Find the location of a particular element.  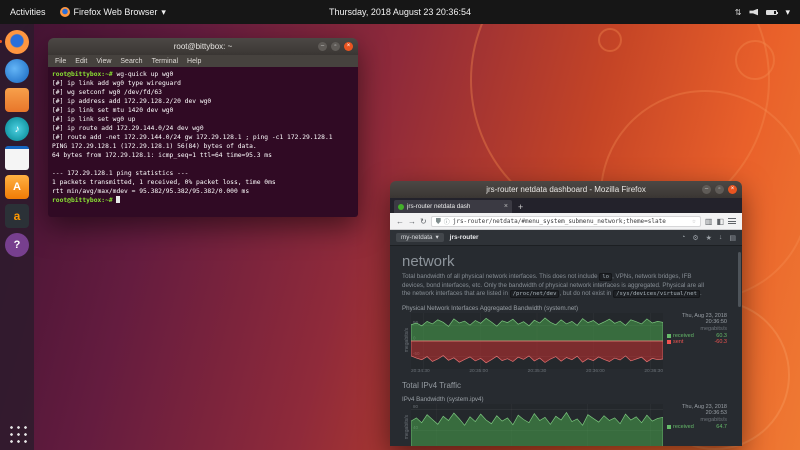

terminal-menu-help: Help is located at coordinates (194, 61).